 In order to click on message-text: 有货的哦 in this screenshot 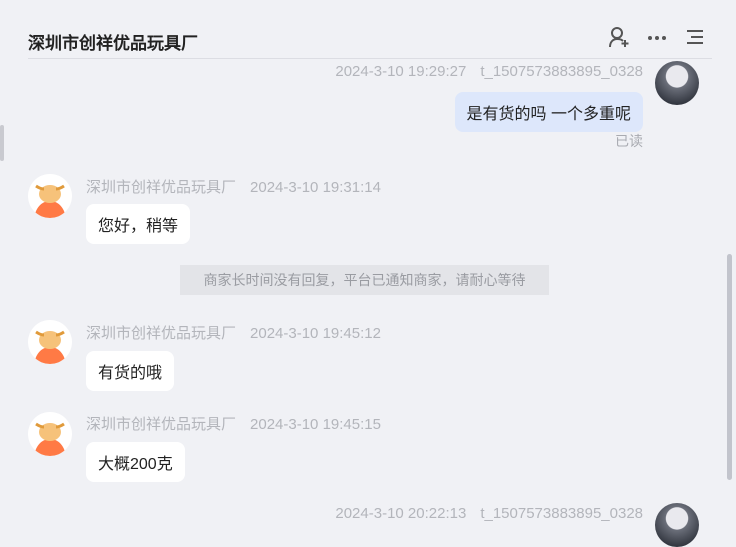, I will do `click(130, 371)`.